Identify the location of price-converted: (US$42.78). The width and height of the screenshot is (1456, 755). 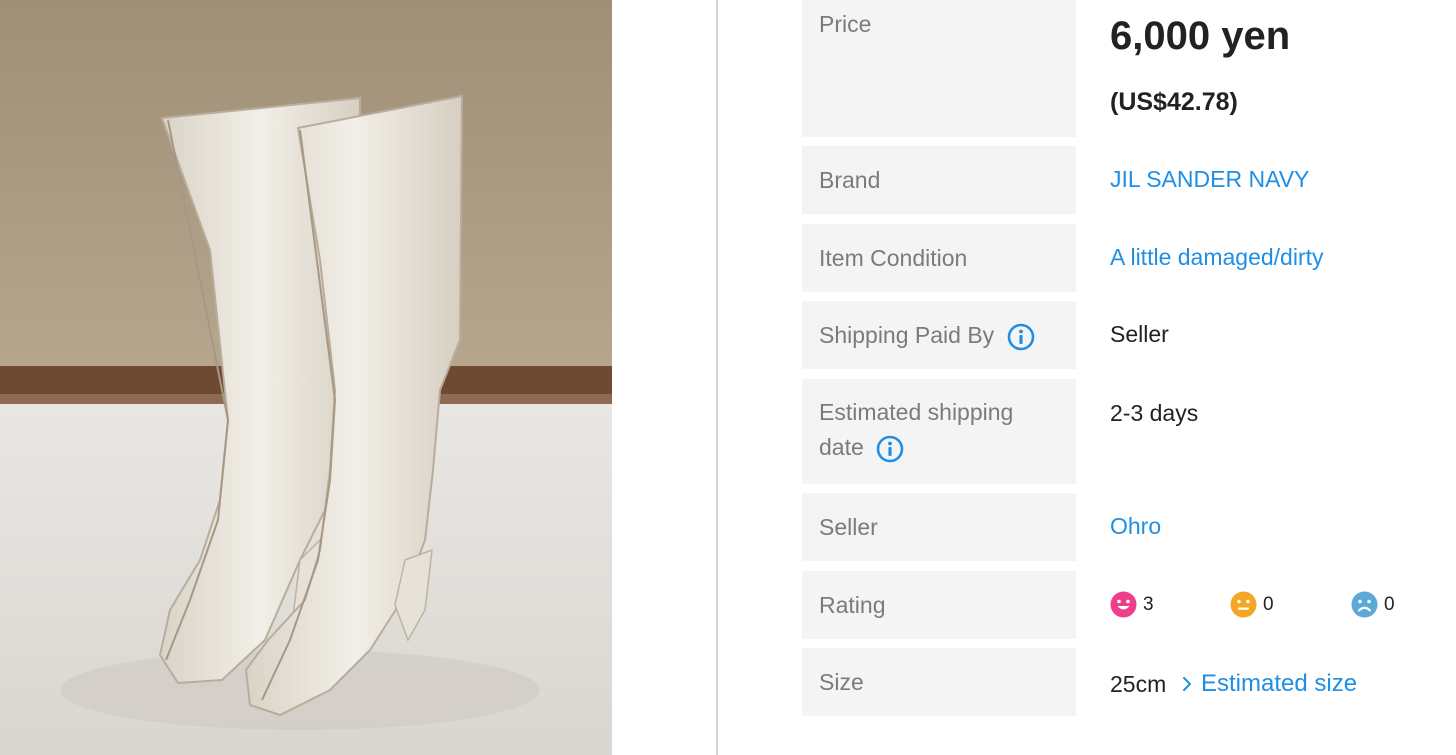
(1174, 102).